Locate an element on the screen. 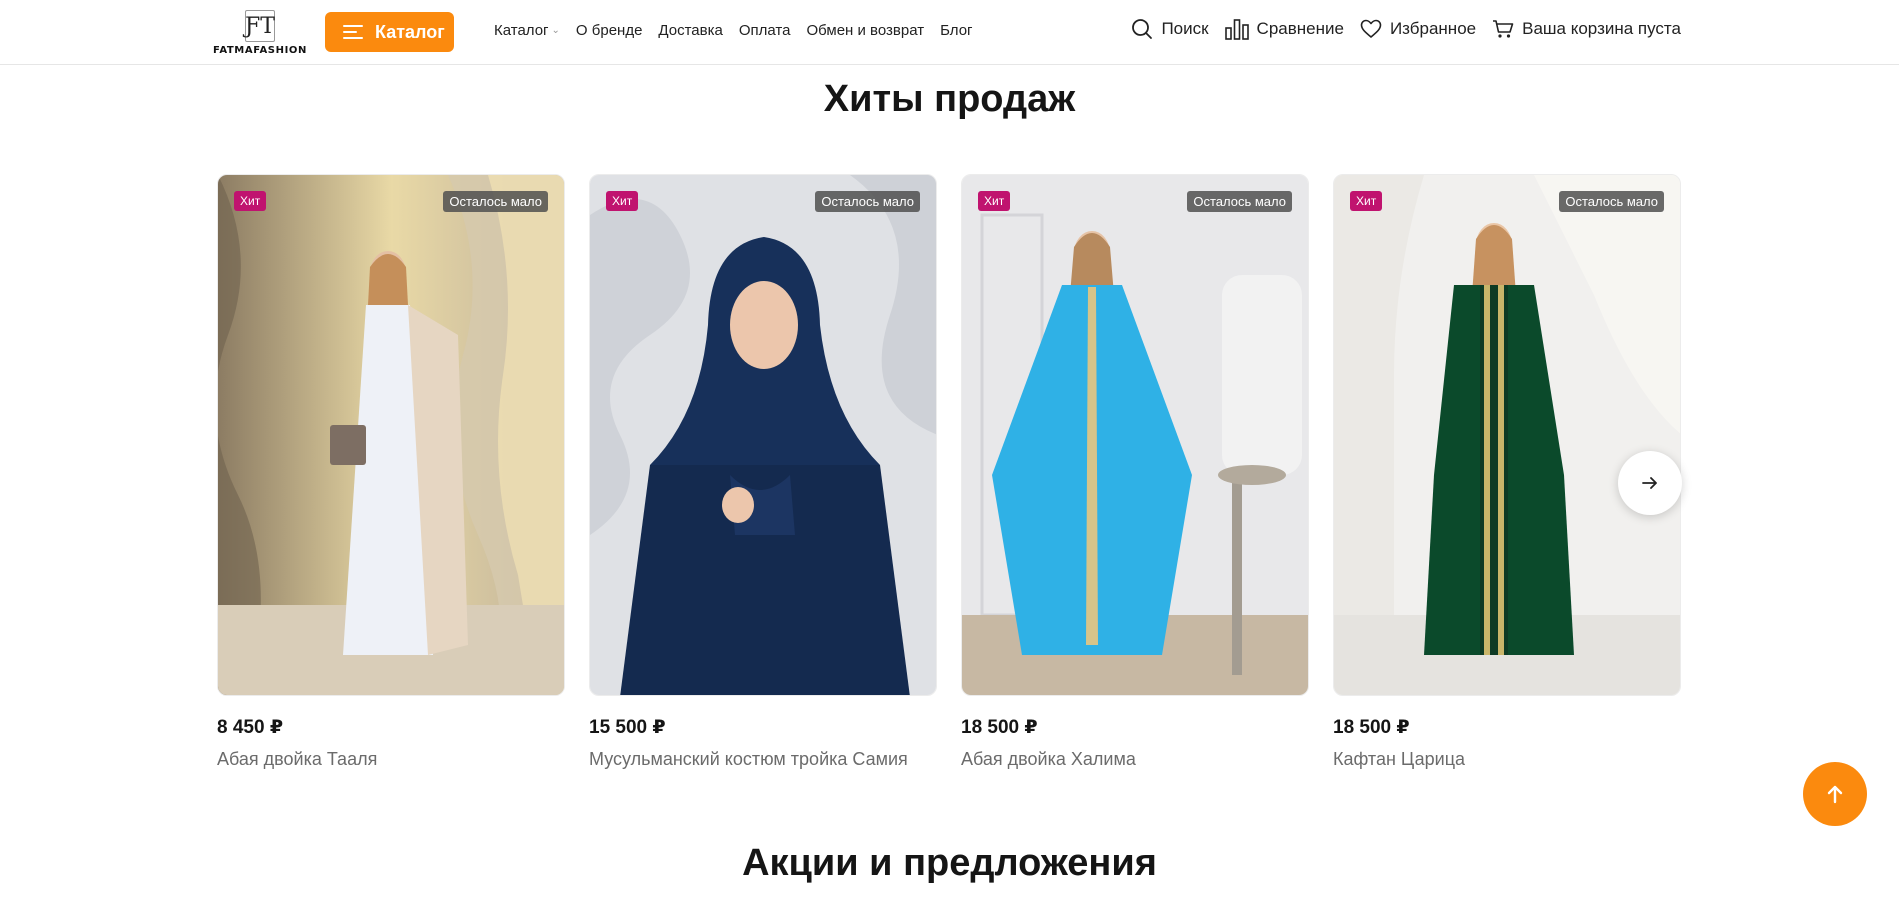 This screenshot has width=1899, height=914. product-price: 15 500 ₽ is located at coordinates (627, 727).